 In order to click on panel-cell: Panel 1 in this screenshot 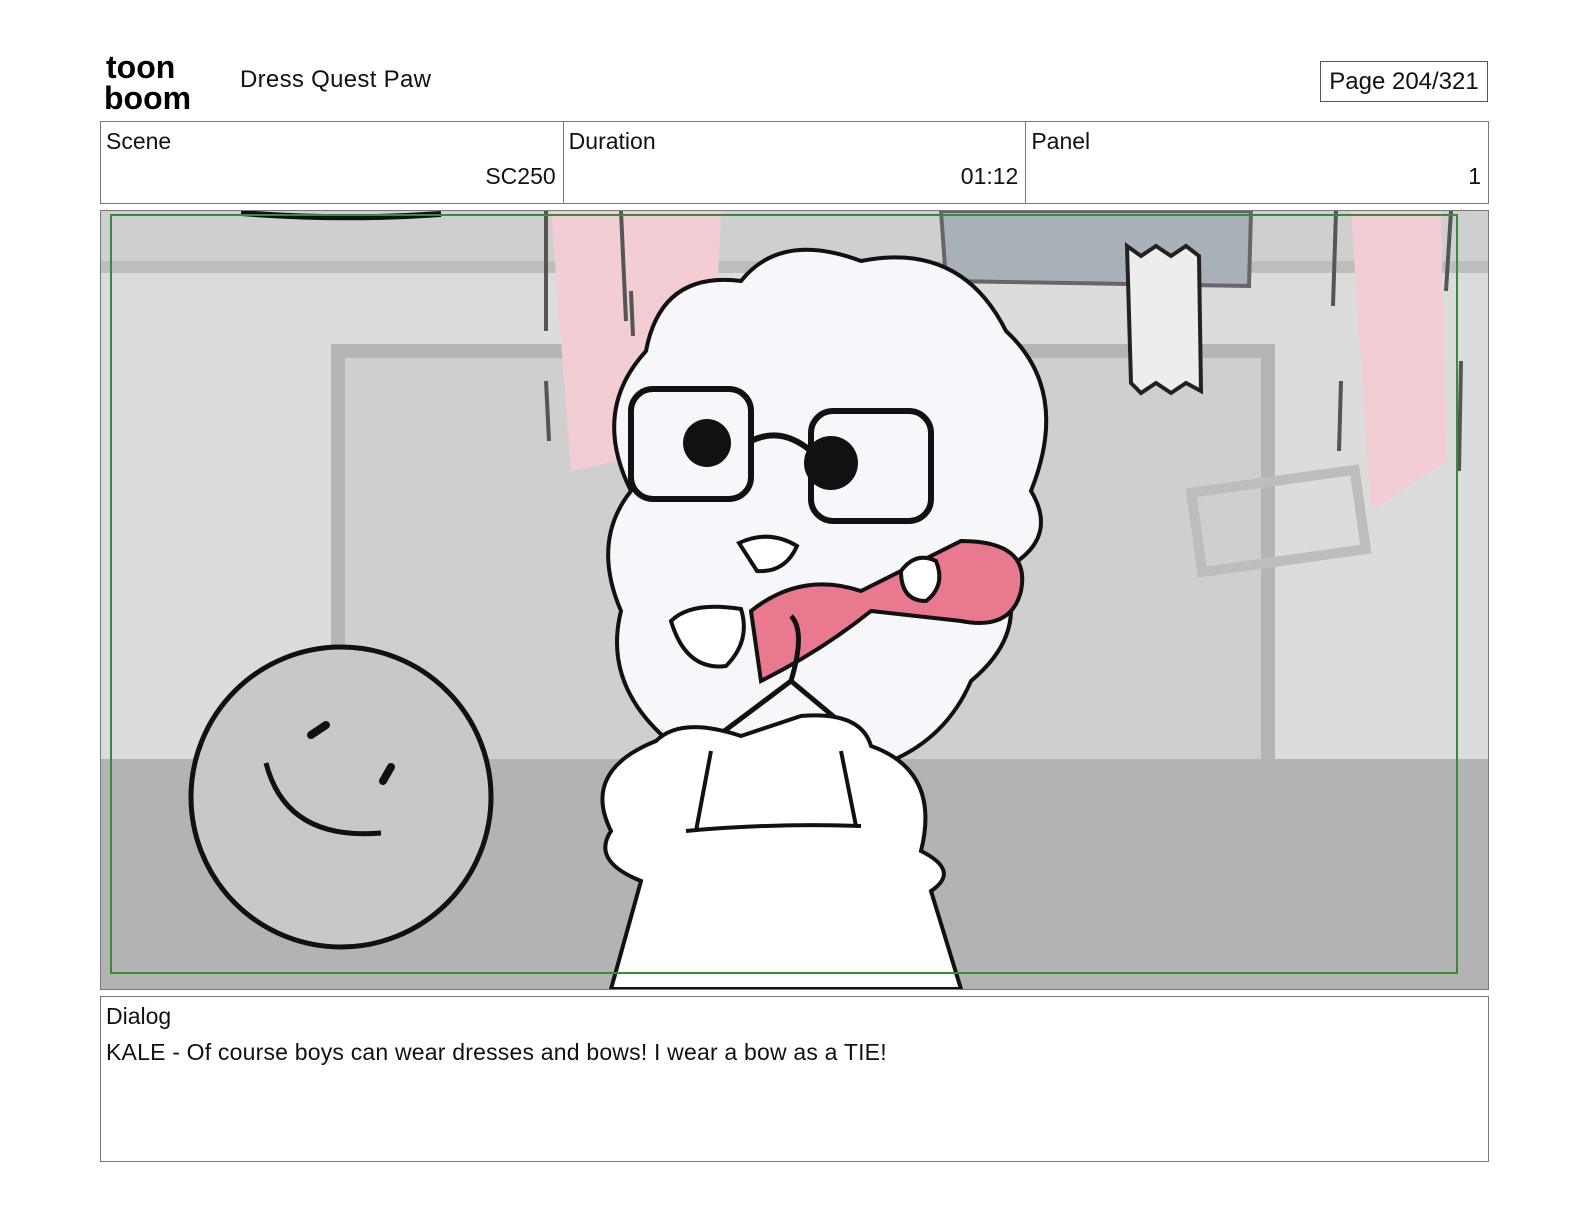, I will do `click(1257, 162)`.